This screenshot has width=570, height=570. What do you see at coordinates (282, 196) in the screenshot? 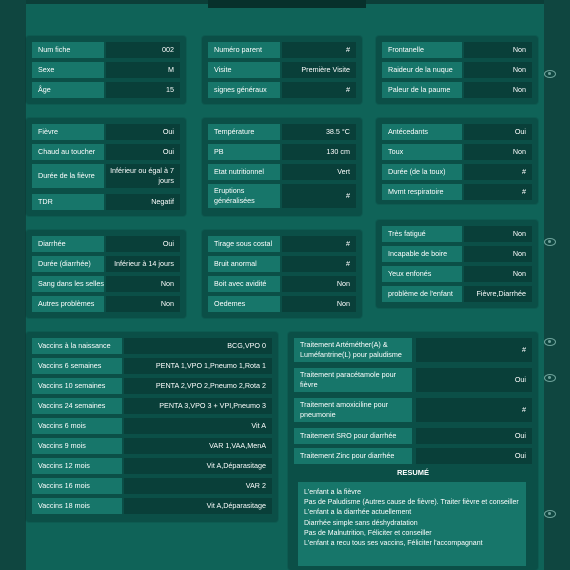
I see `field-eruptions: Eruptions généralisées #` at bounding box center [282, 196].